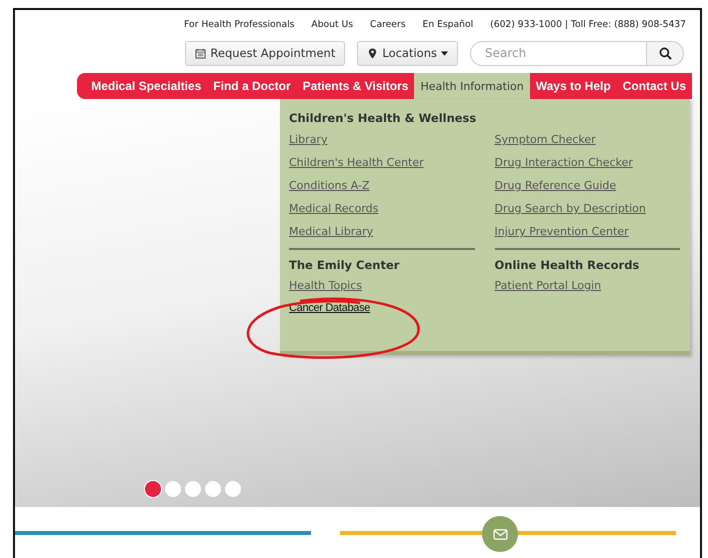 Image resolution: width=708 pixels, height=558 pixels. Describe the element at coordinates (381, 286) in the screenshot. I see `menu-link: Health Topics` at that location.